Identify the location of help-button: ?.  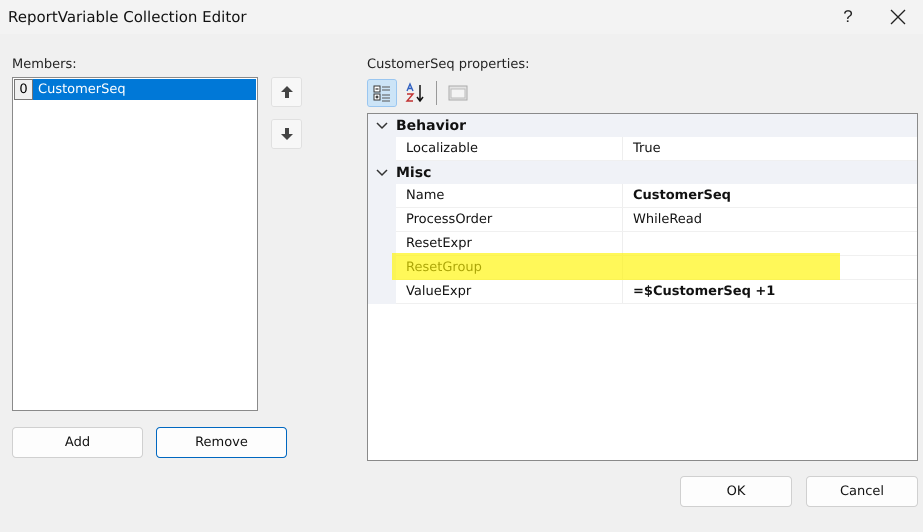
(848, 17).